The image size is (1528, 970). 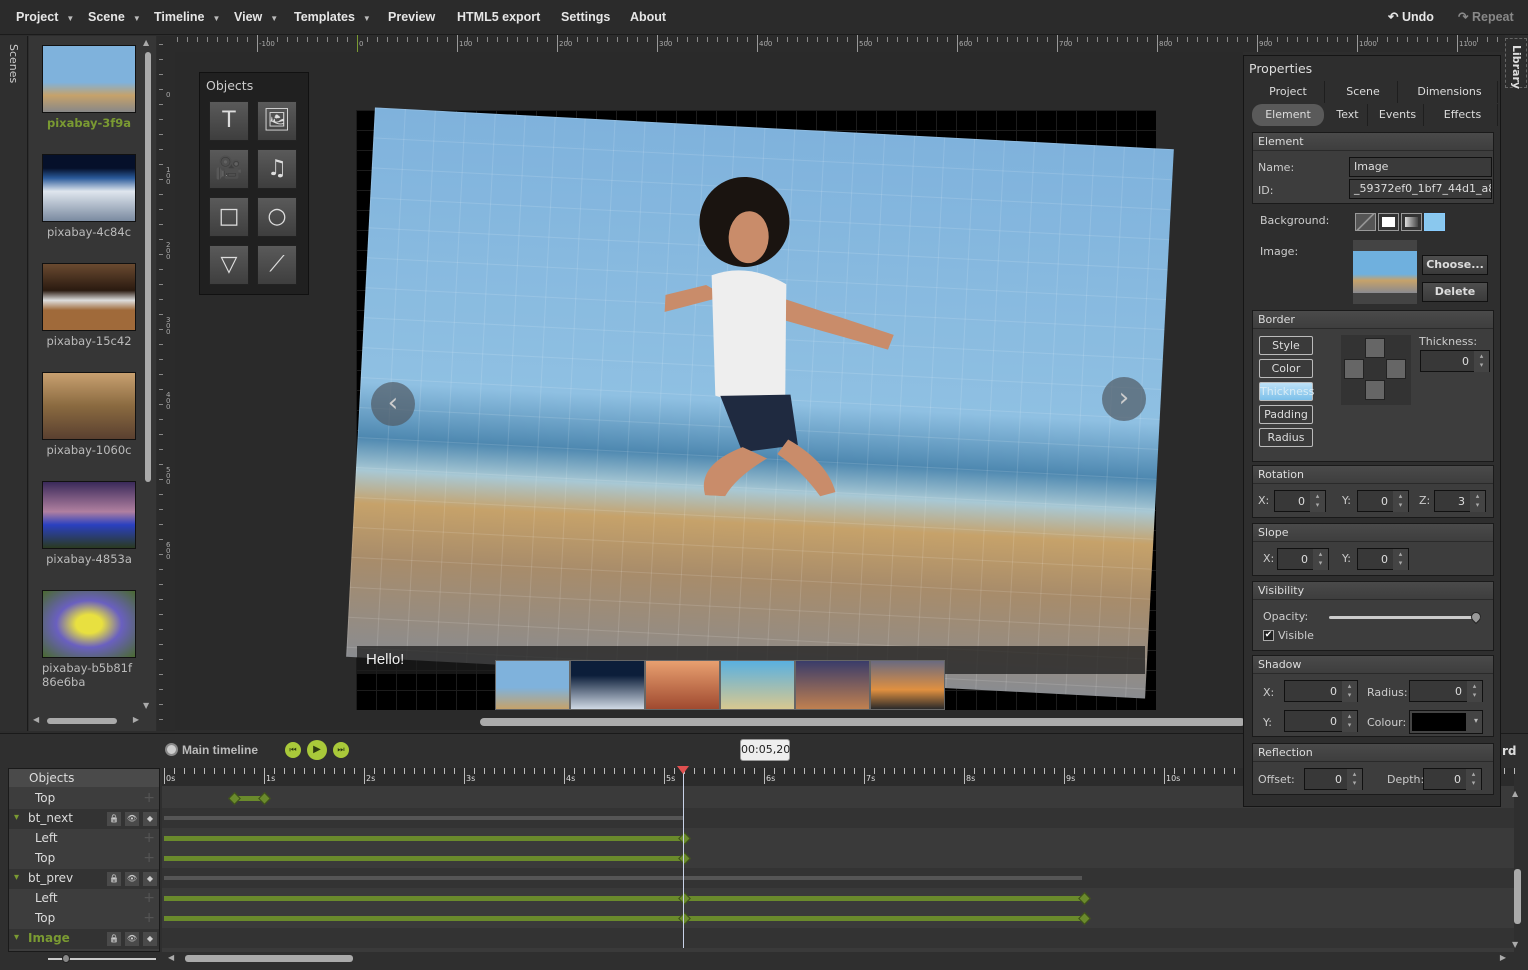 I want to click on bg-none-icon, so click(x=1365, y=222).